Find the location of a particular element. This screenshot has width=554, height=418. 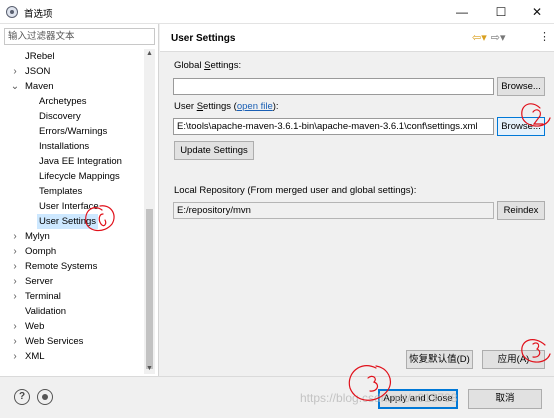

tree-item-label: Terminal is located at coordinates (43, 296).